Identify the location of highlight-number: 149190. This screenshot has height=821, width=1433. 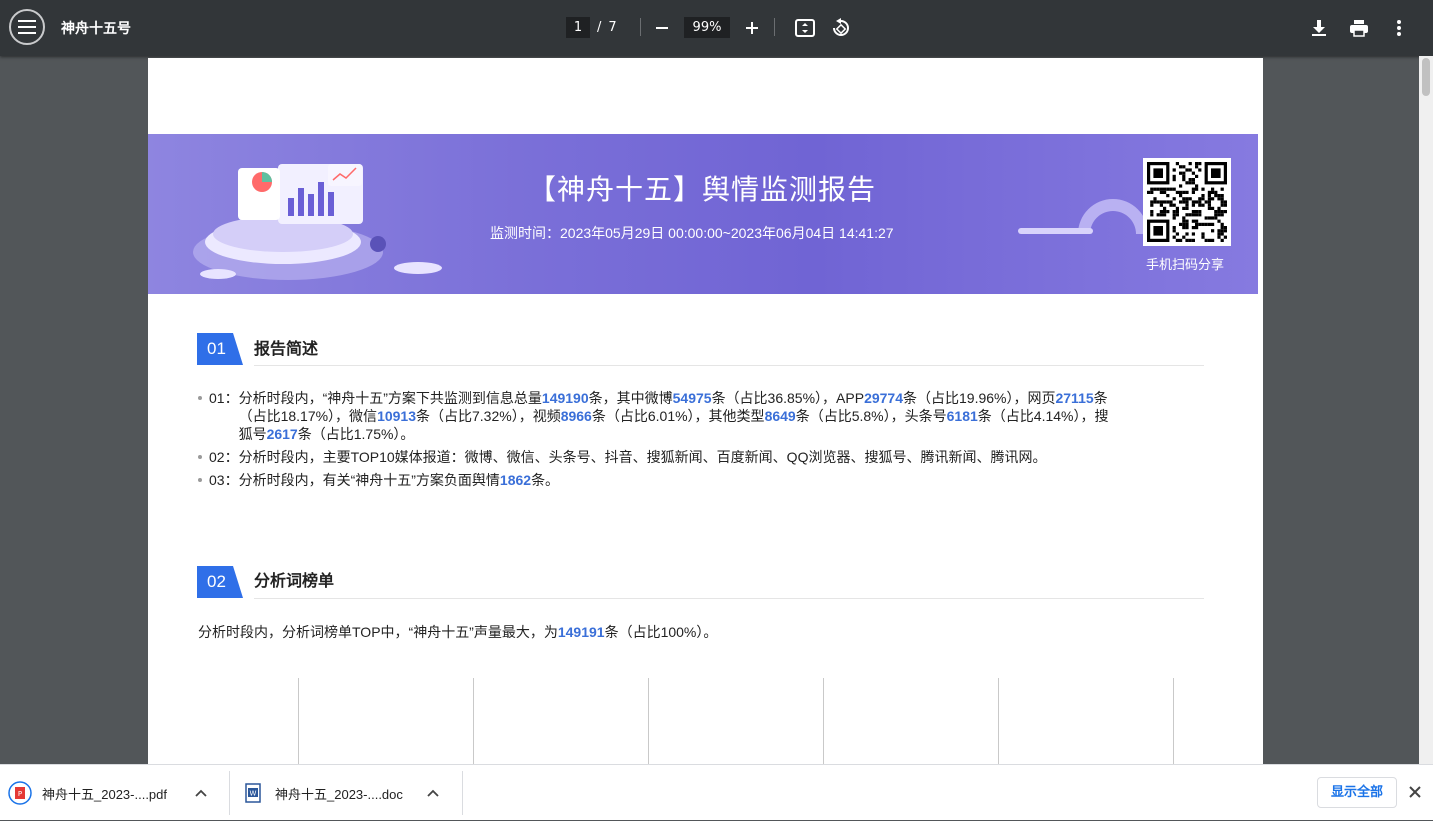
(565, 398).